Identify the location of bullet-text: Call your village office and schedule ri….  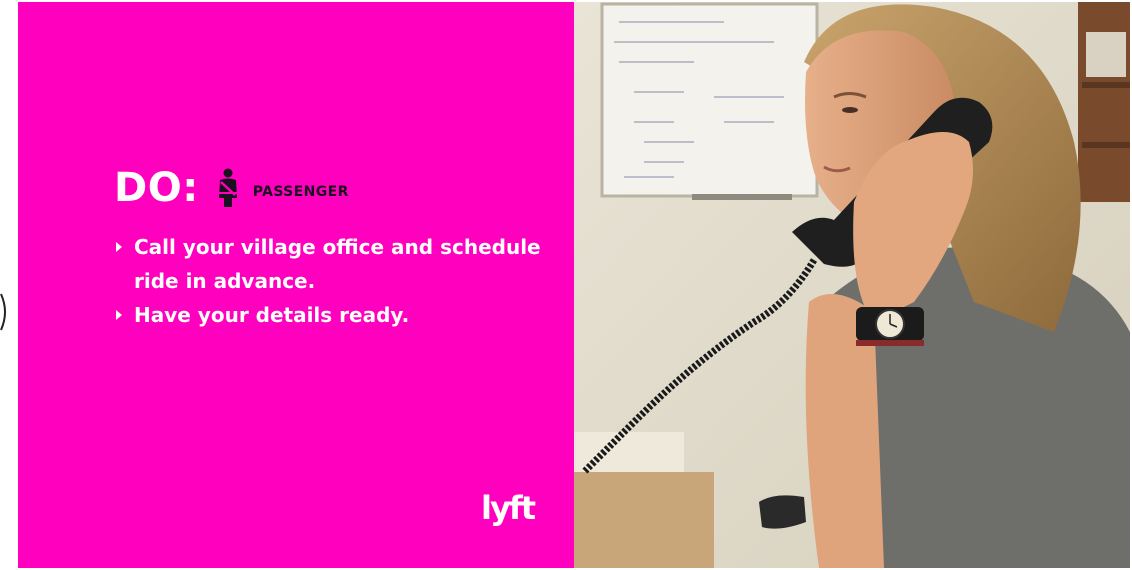
(337, 264).